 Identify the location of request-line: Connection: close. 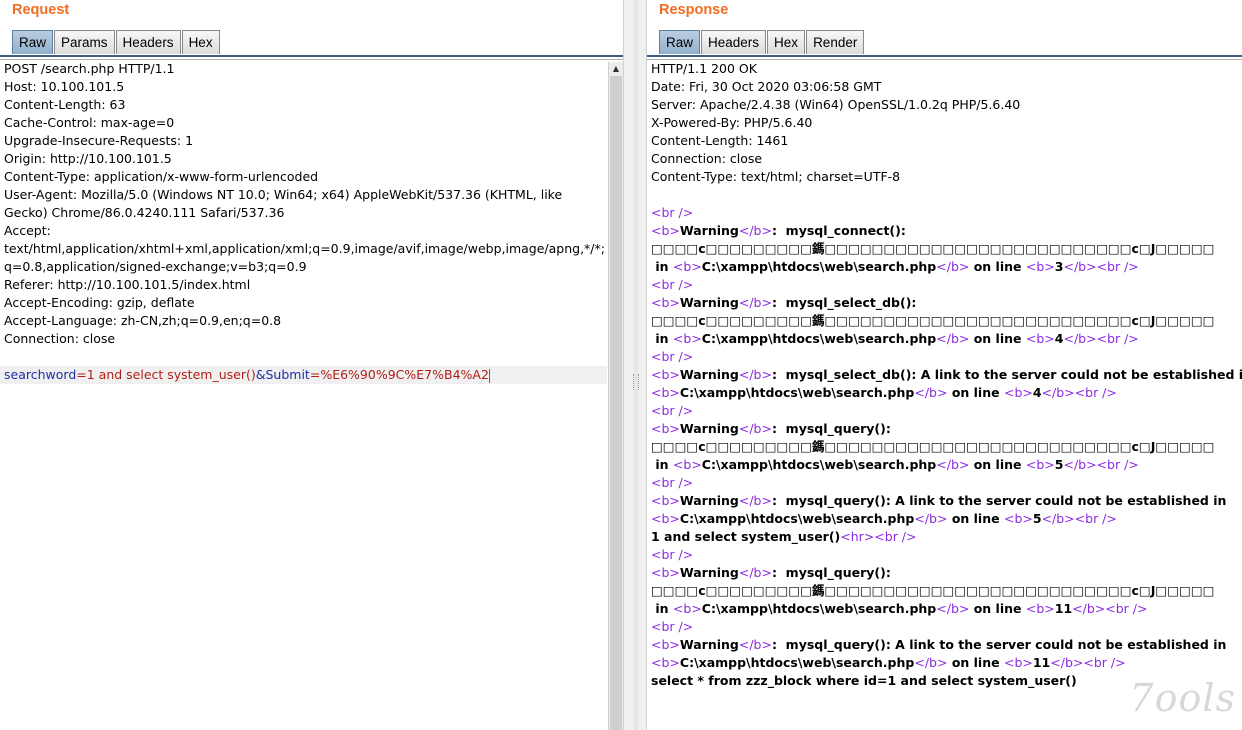
(60, 338).